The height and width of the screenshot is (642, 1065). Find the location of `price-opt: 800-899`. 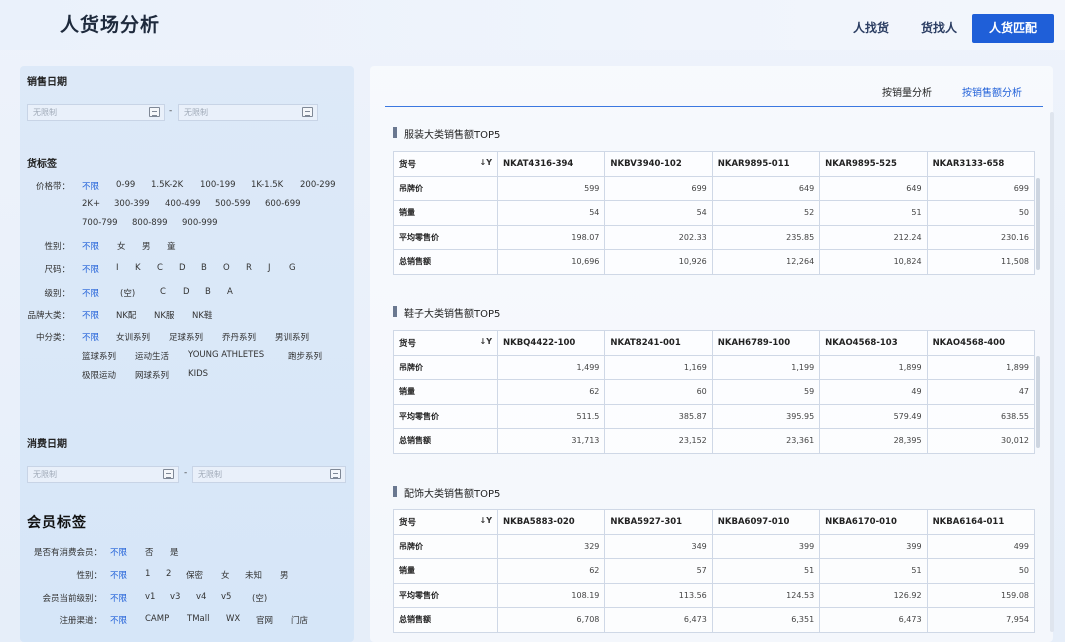

price-opt: 800-899 is located at coordinates (150, 223).